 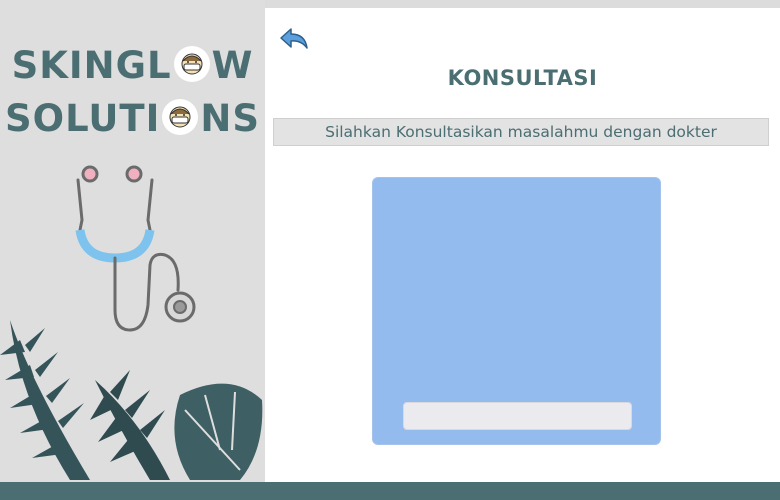 What do you see at coordinates (390, 491) in the screenshot?
I see `footer-bar` at bounding box center [390, 491].